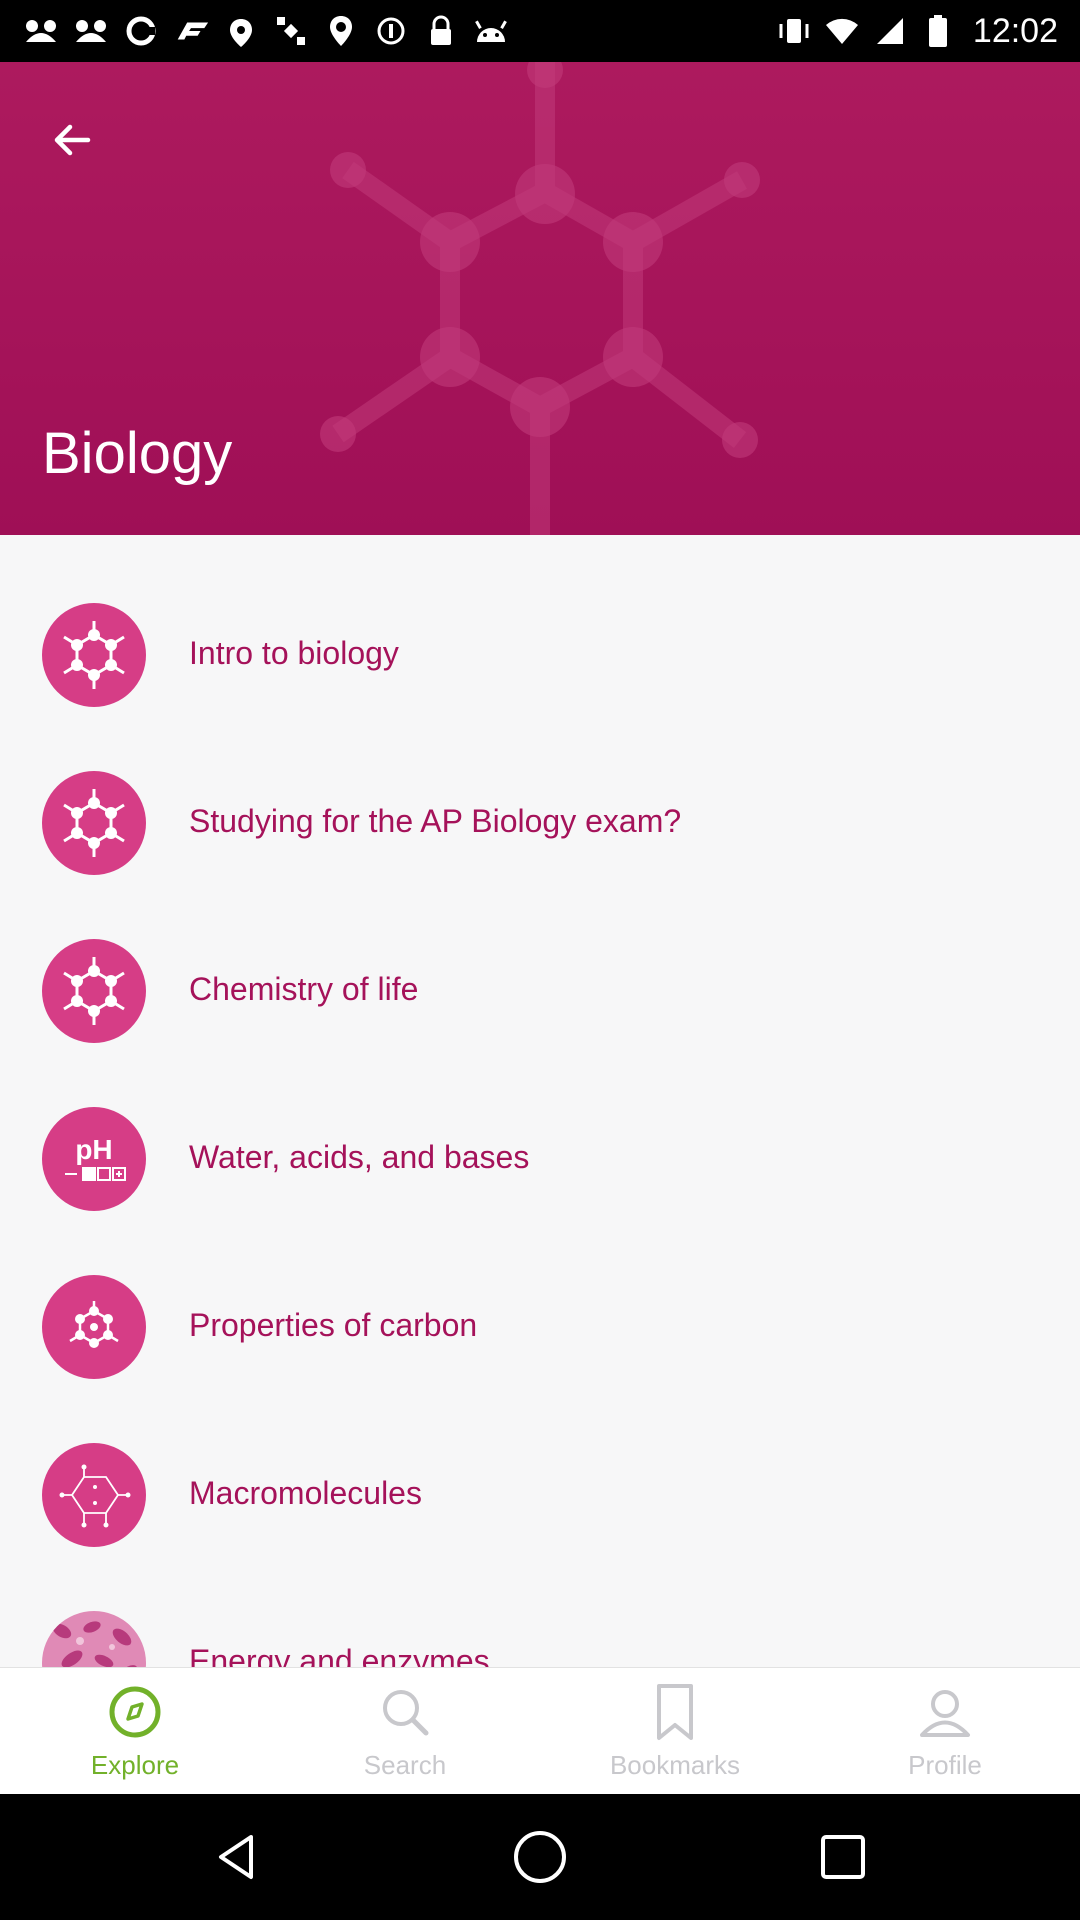  I want to click on info-icon, so click(391, 31).